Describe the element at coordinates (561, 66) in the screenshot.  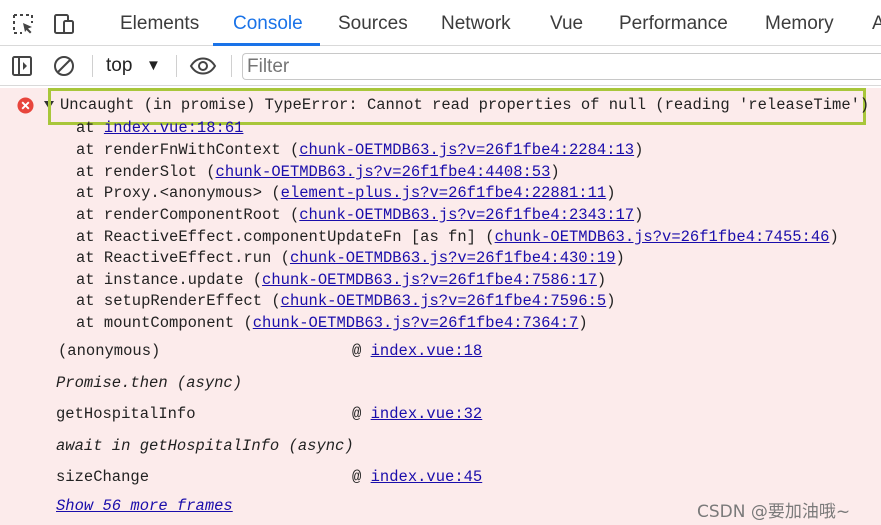
I see `filter-input` at that location.